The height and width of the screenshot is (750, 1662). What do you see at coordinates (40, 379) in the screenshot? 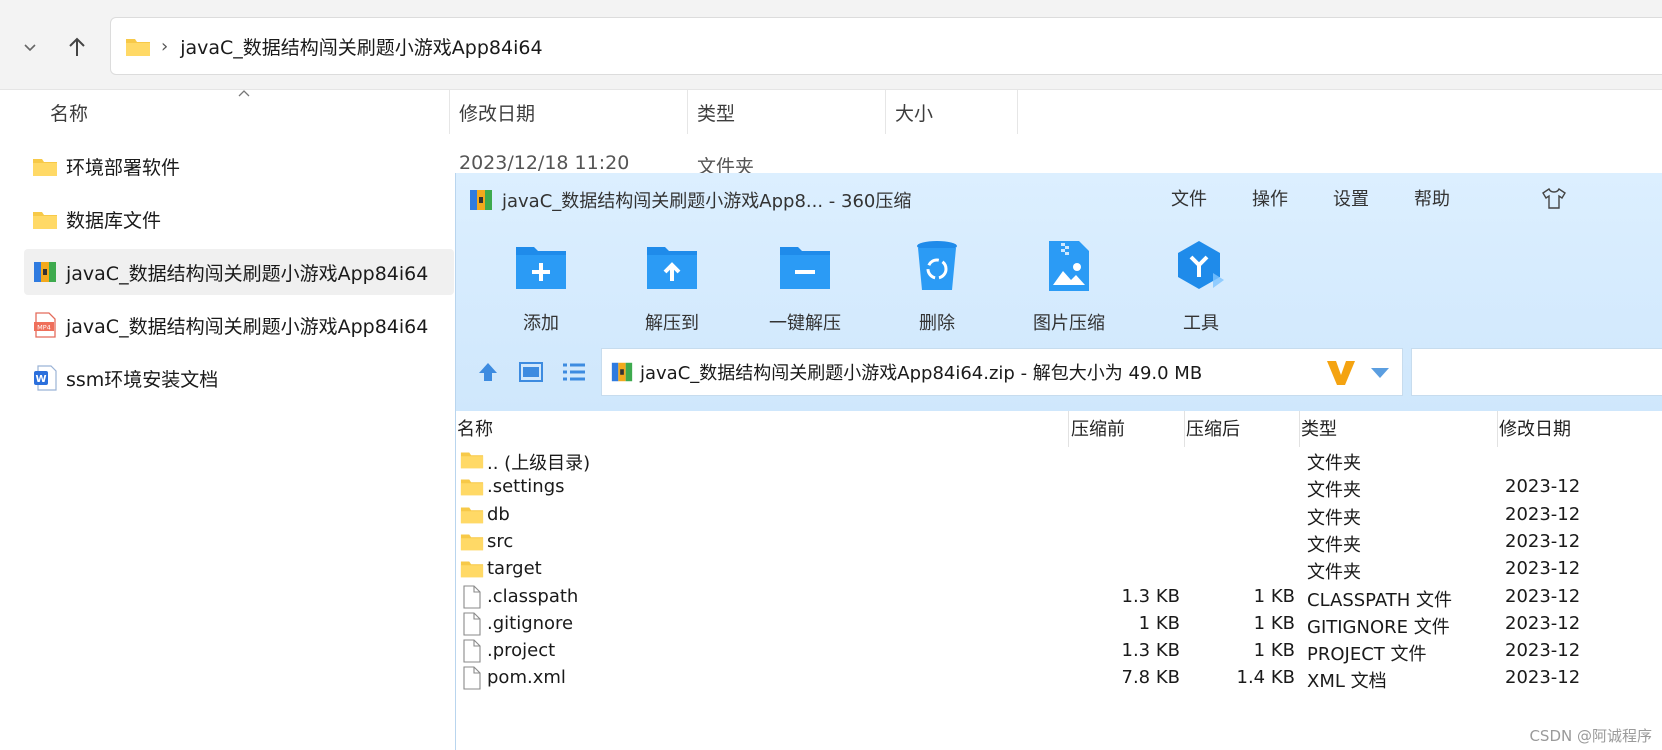
I see `svg-text: W` at bounding box center [40, 379].